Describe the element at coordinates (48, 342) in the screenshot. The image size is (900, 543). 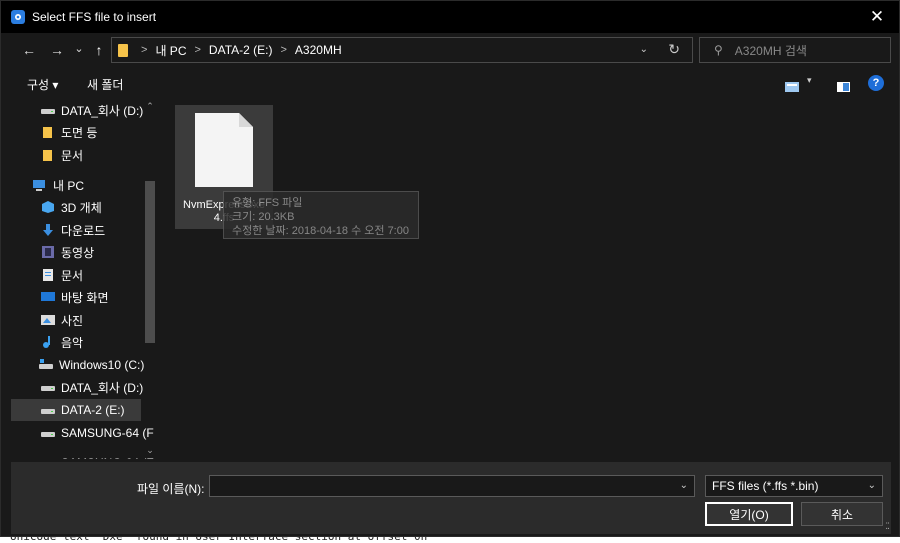
I see `music-icon` at that location.